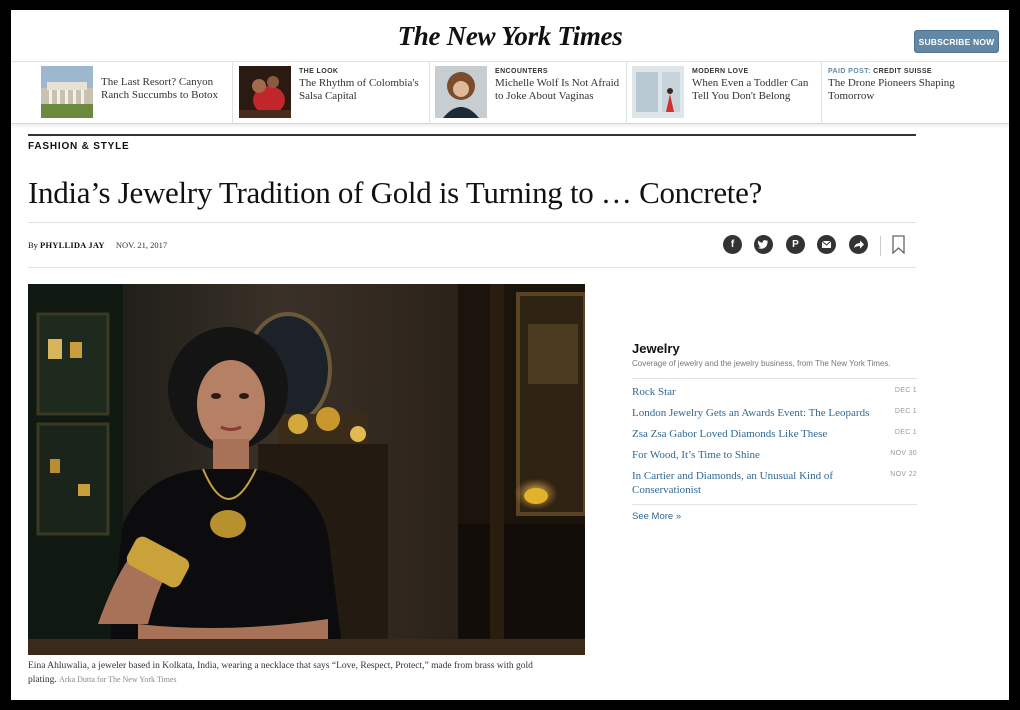 This screenshot has height=710, width=1020. Describe the element at coordinates (461, 92) in the screenshot. I see `ribbon-thumbnail-portrait` at that location.